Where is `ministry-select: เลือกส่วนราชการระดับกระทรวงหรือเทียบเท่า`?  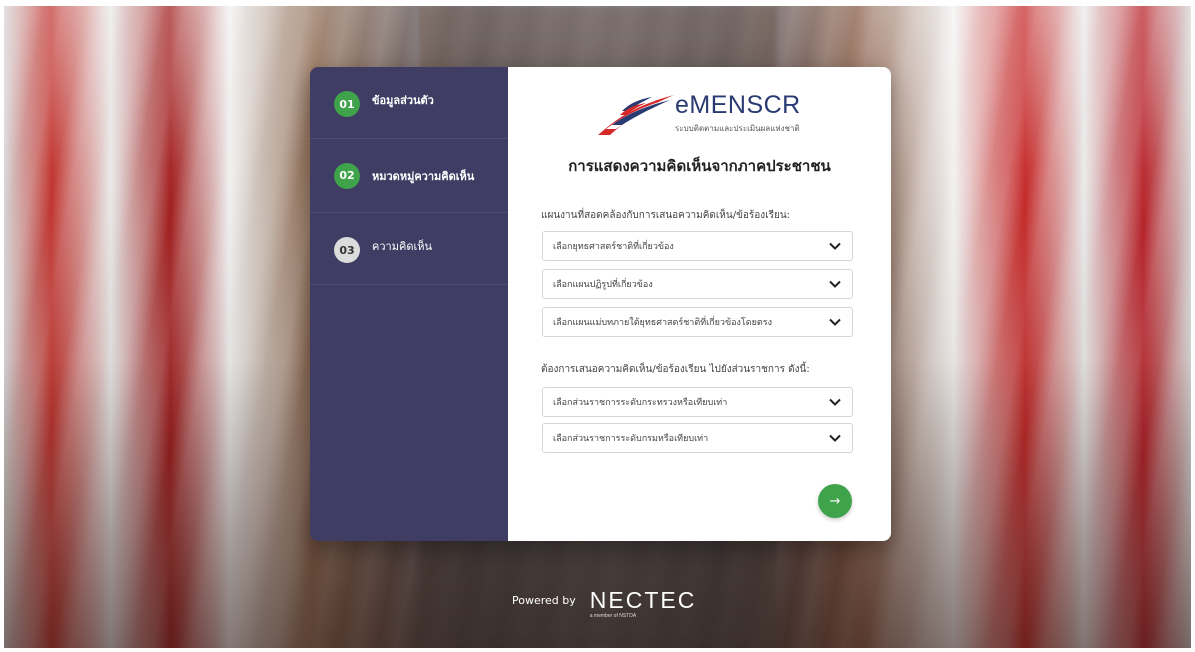 ministry-select: เลือกส่วนราชการระดับกระทรวงหรือเทียบเท่า is located at coordinates (697, 402).